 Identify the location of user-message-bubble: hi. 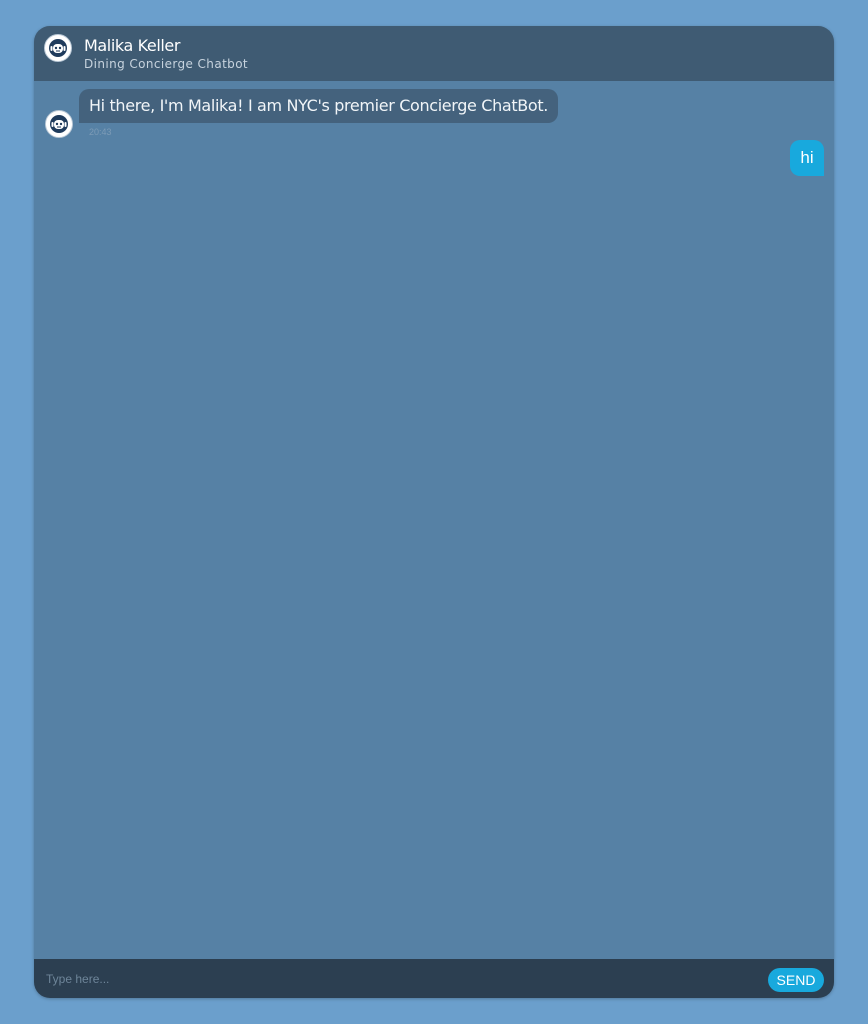
(807, 158).